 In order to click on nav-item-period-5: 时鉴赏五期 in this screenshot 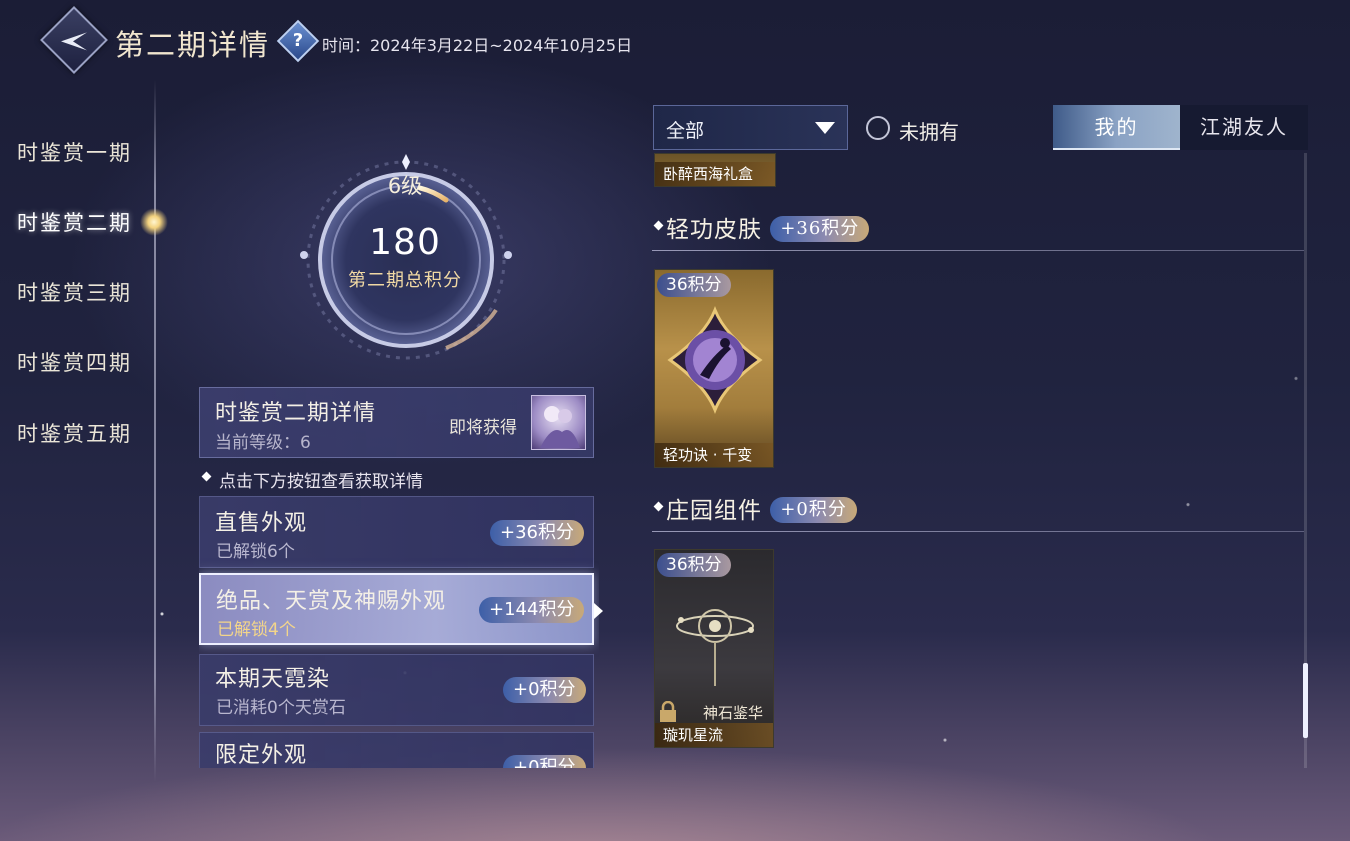, I will do `click(75, 434)`.